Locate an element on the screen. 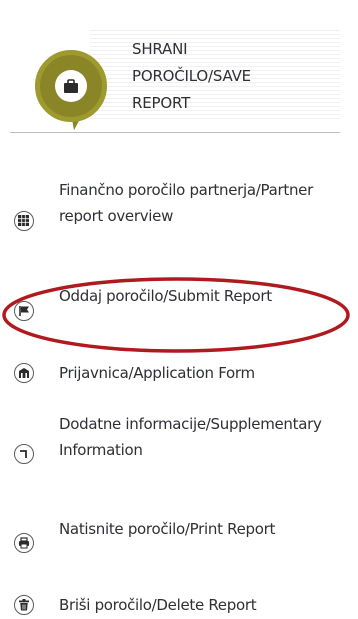 The height and width of the screenshot is (619, 358). menu-item-delete-report: Briši poročilo/Delete Report is located at coordinates (174, 605).